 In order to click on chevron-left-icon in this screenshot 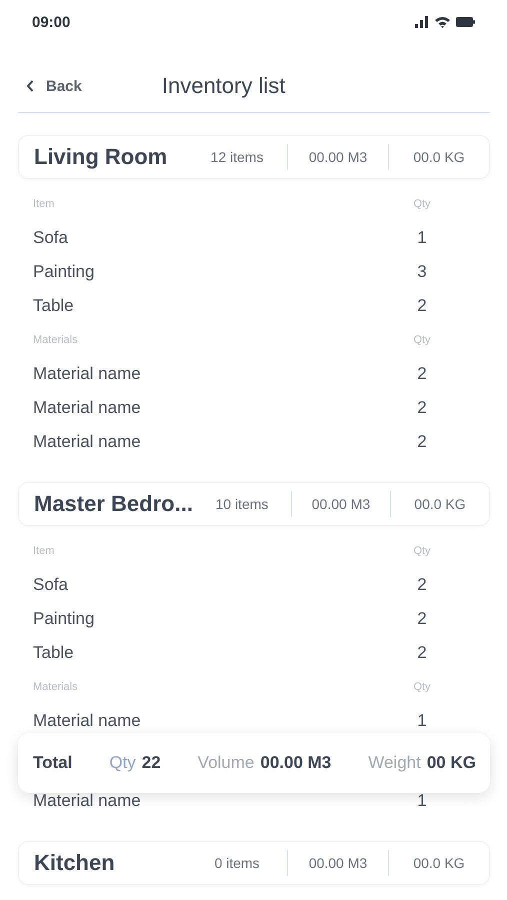, I will do `click(30, 86)`.